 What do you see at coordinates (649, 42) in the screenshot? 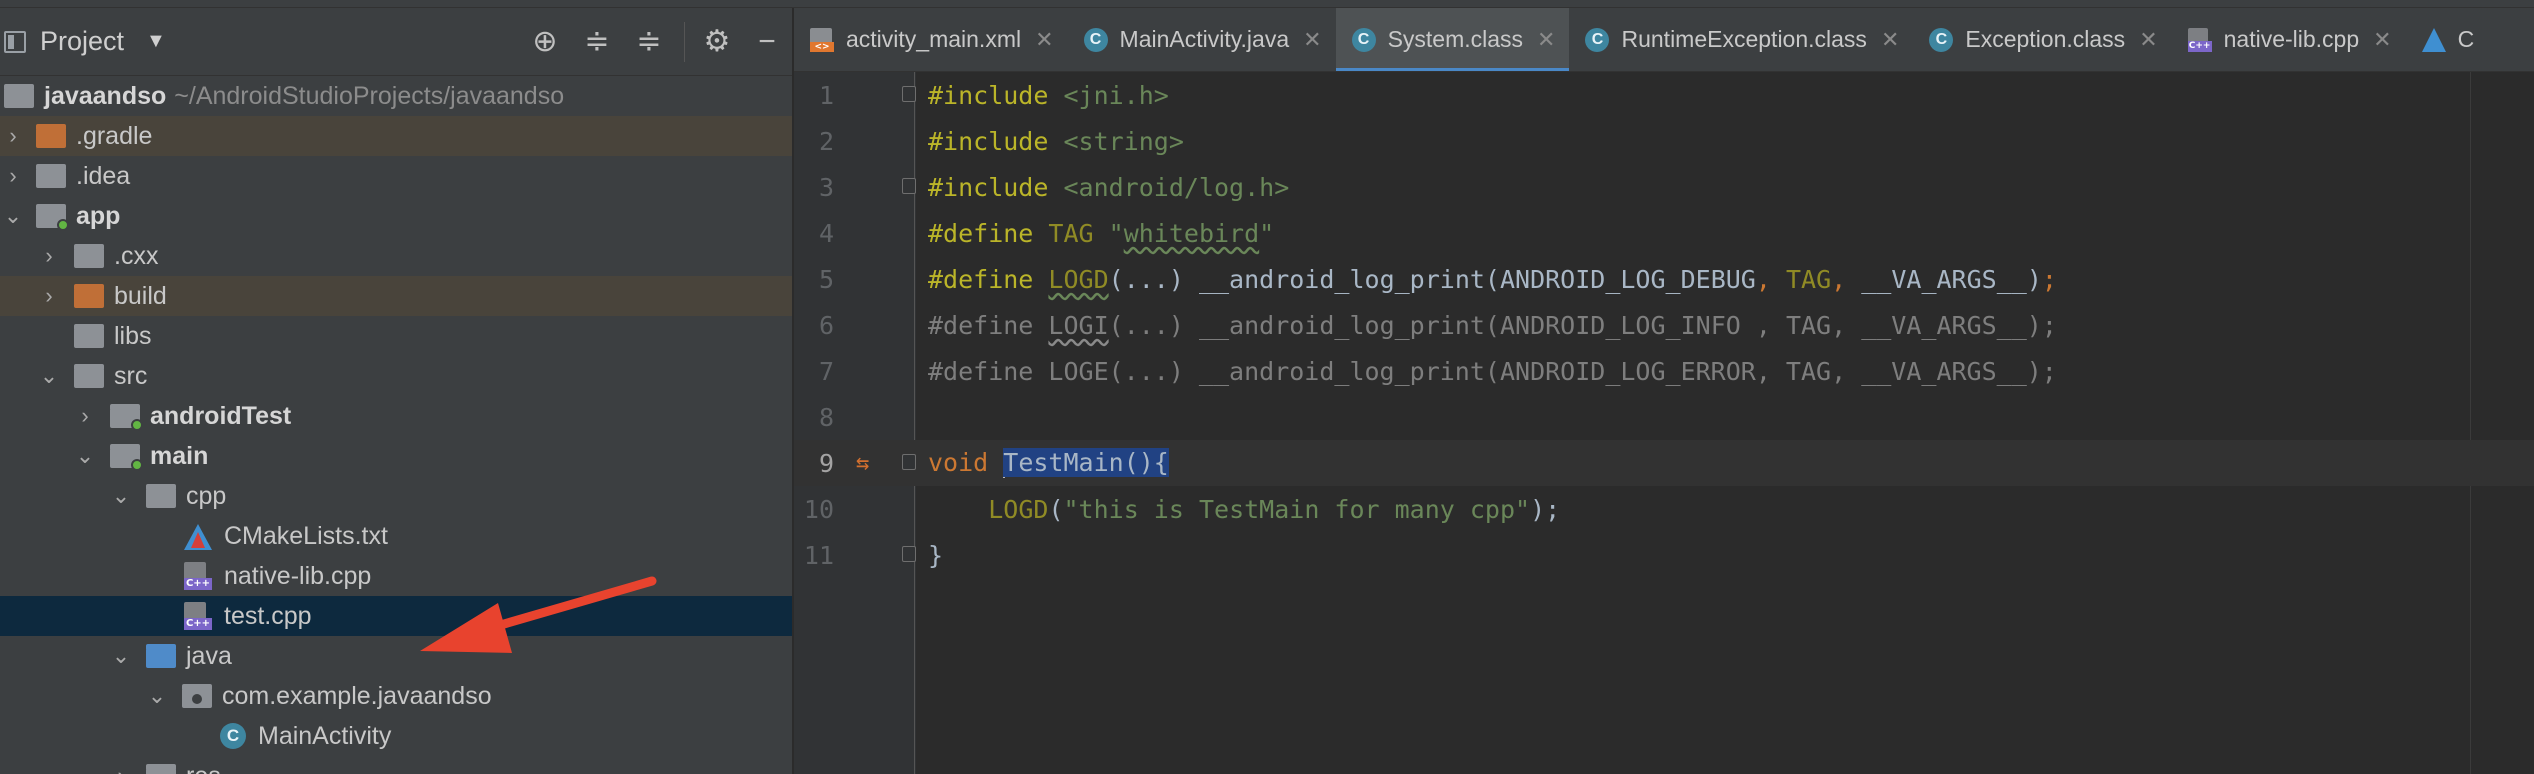
I see `collapse-all-icon: ≑` at bounding box center [649, 42].